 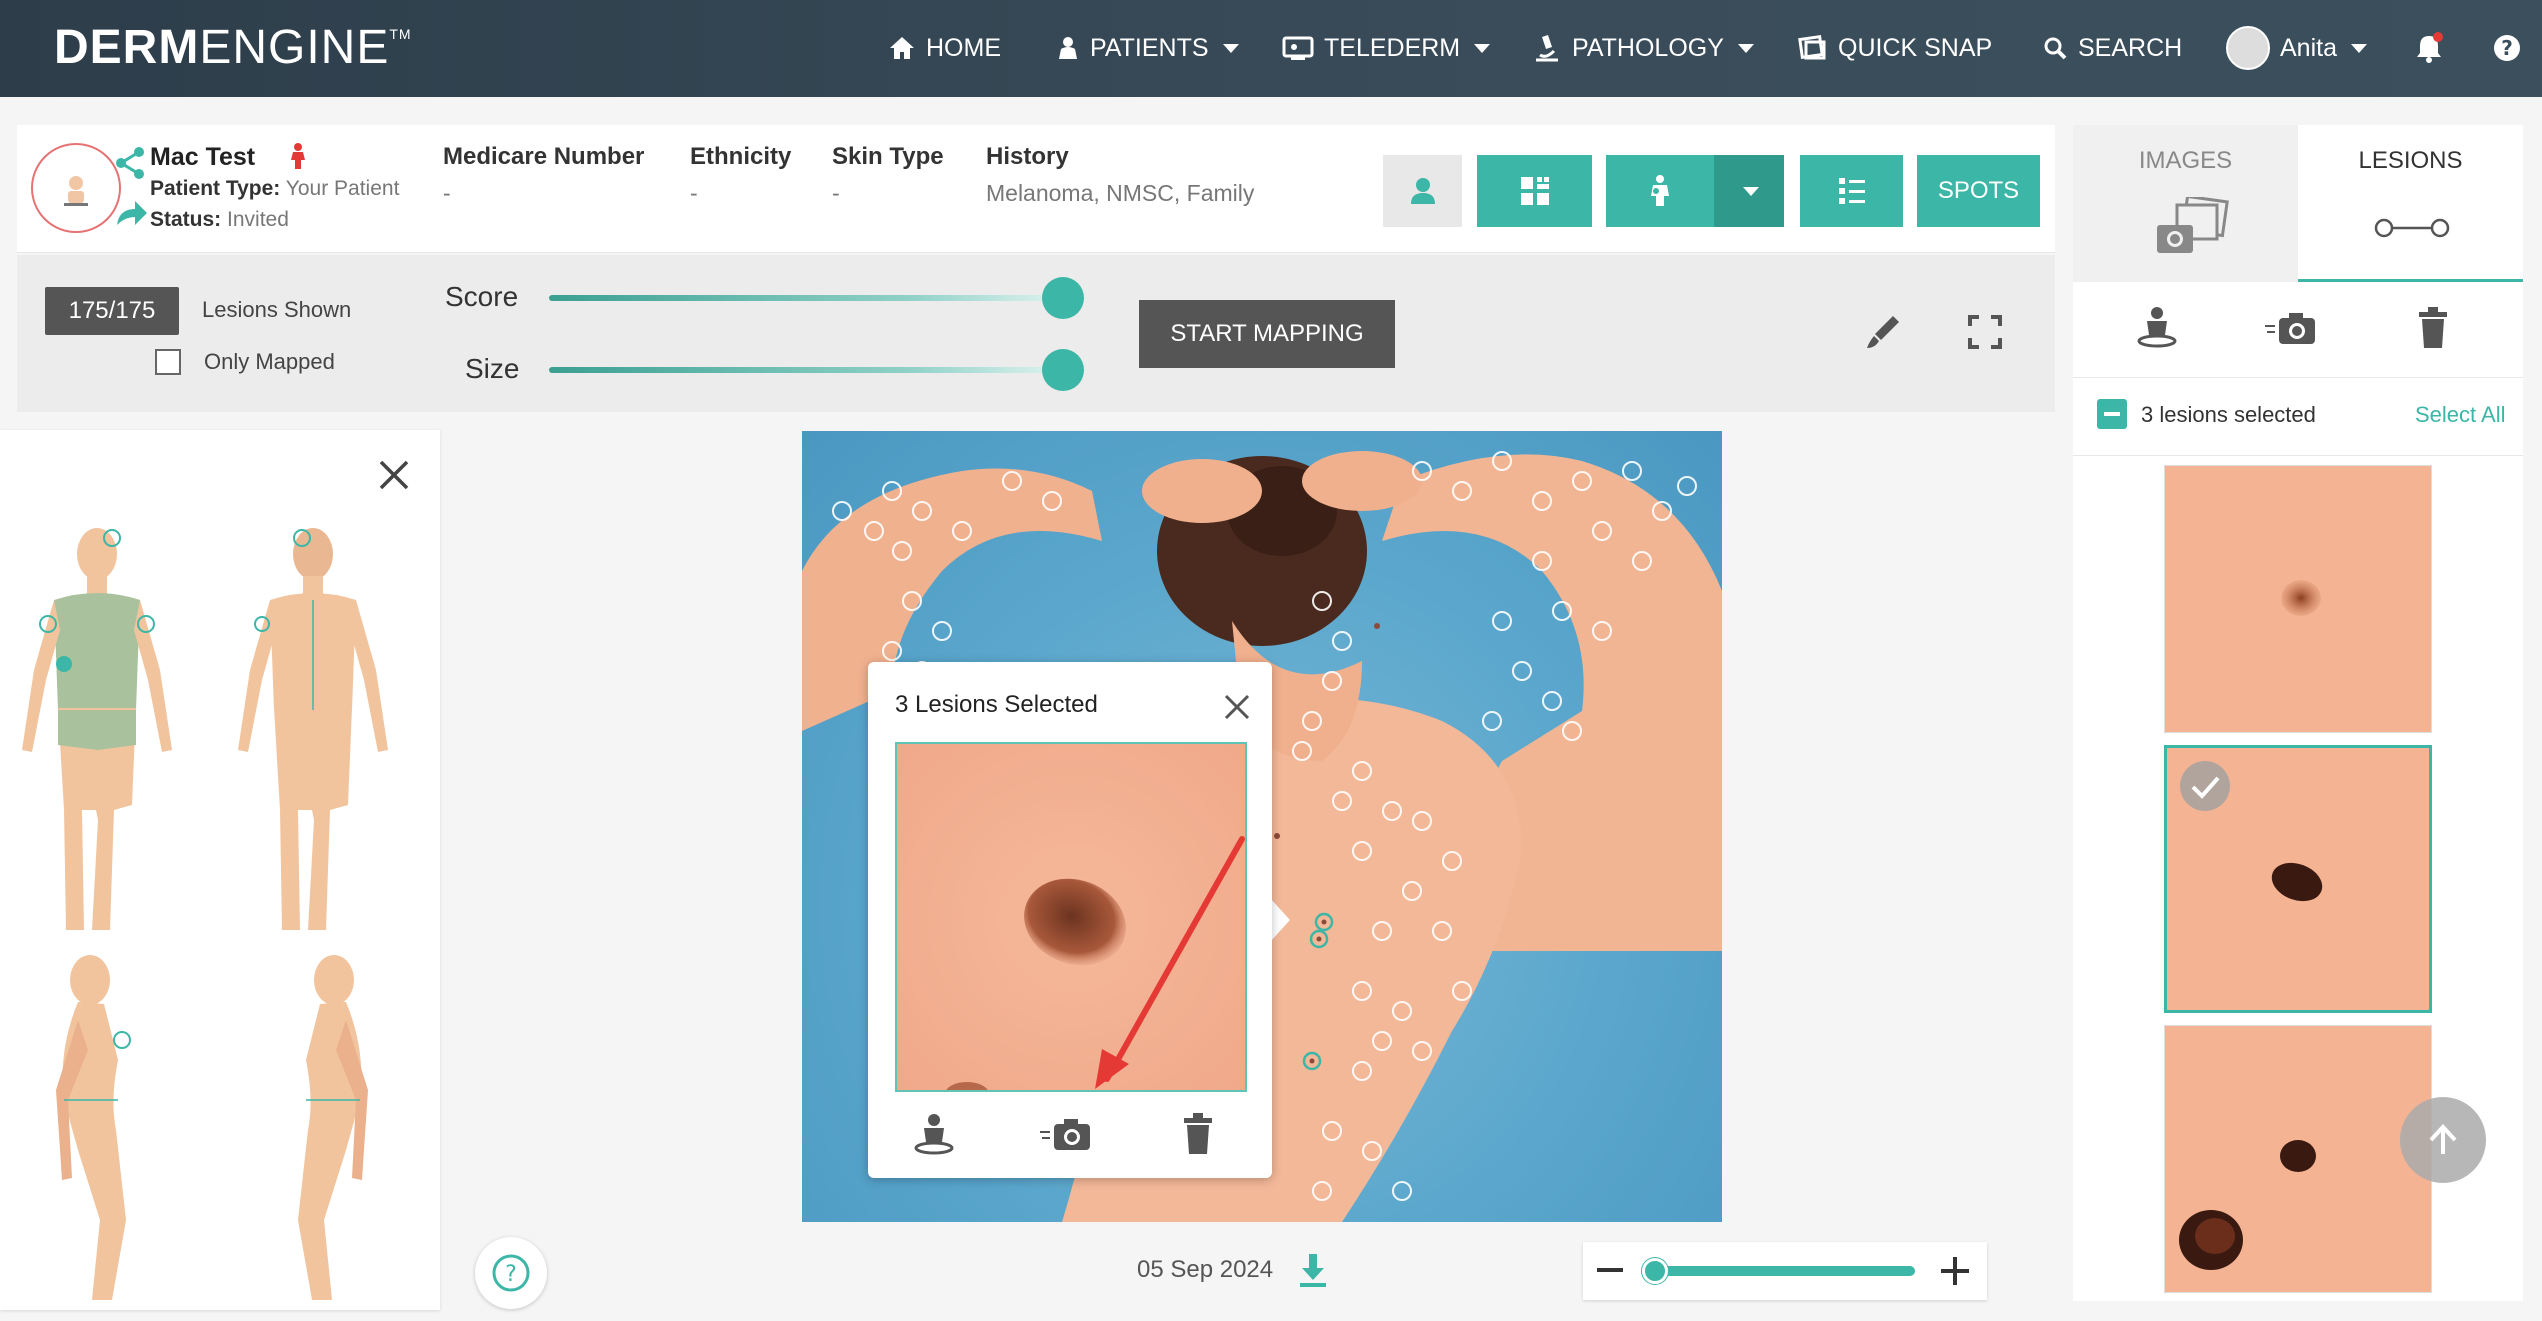 What do you see at coordinates (186, 219) in the screenshot?
I see `patient-status-label: Status:` at bounding box center [186, 219].